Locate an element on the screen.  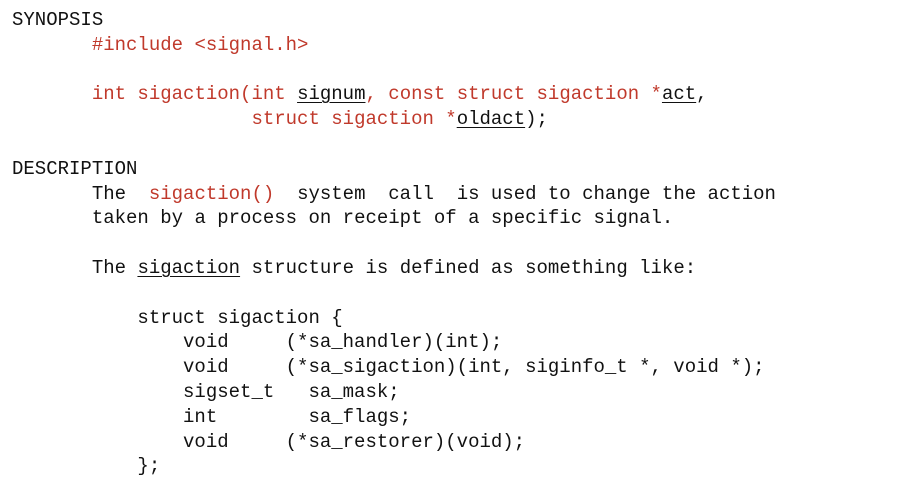
prototype-const: const struct sigaction * is located at coordinates (525, 94).